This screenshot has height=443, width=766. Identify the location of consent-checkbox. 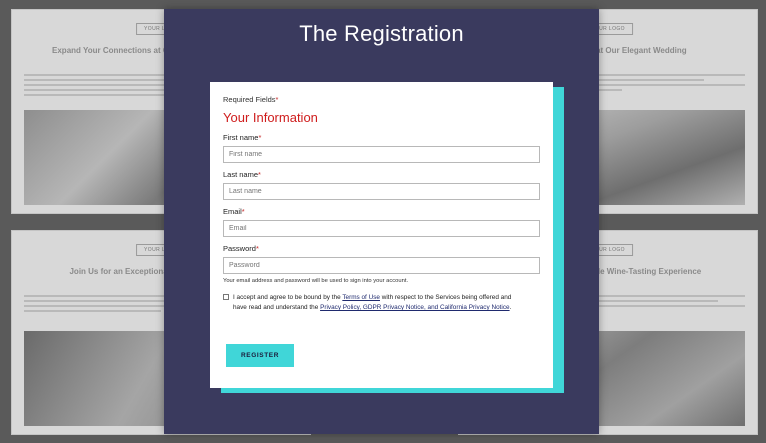
(226, 297).